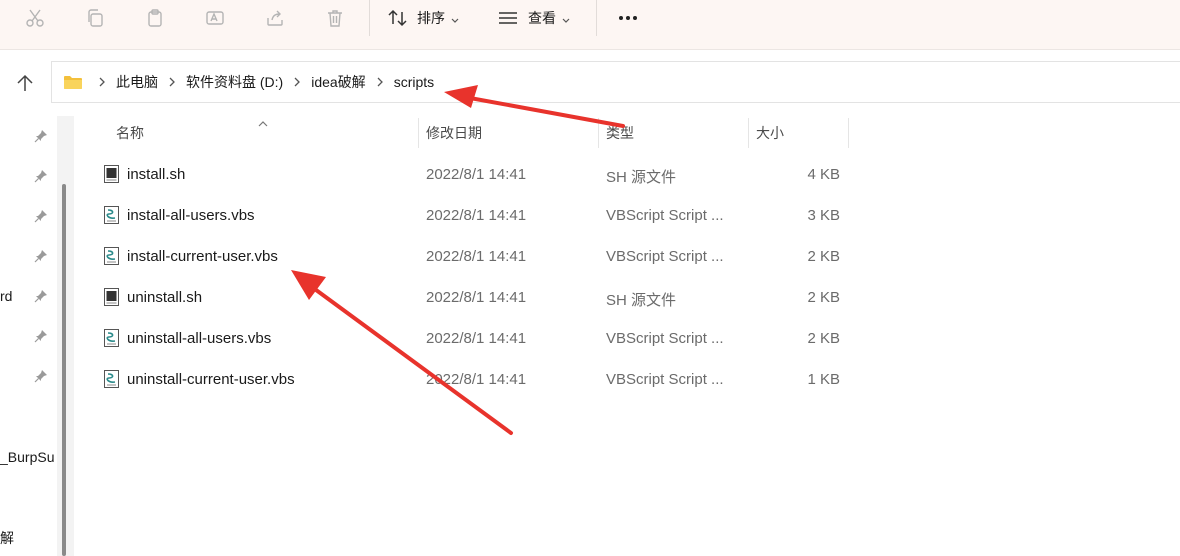 This screenshot has height=556, width=1180. Describe the element at coordinates (615, 82) in the screenshot. I see `address-bar: 此电脑 软件资料盘 (D:) idea破解 scripts` at that location.